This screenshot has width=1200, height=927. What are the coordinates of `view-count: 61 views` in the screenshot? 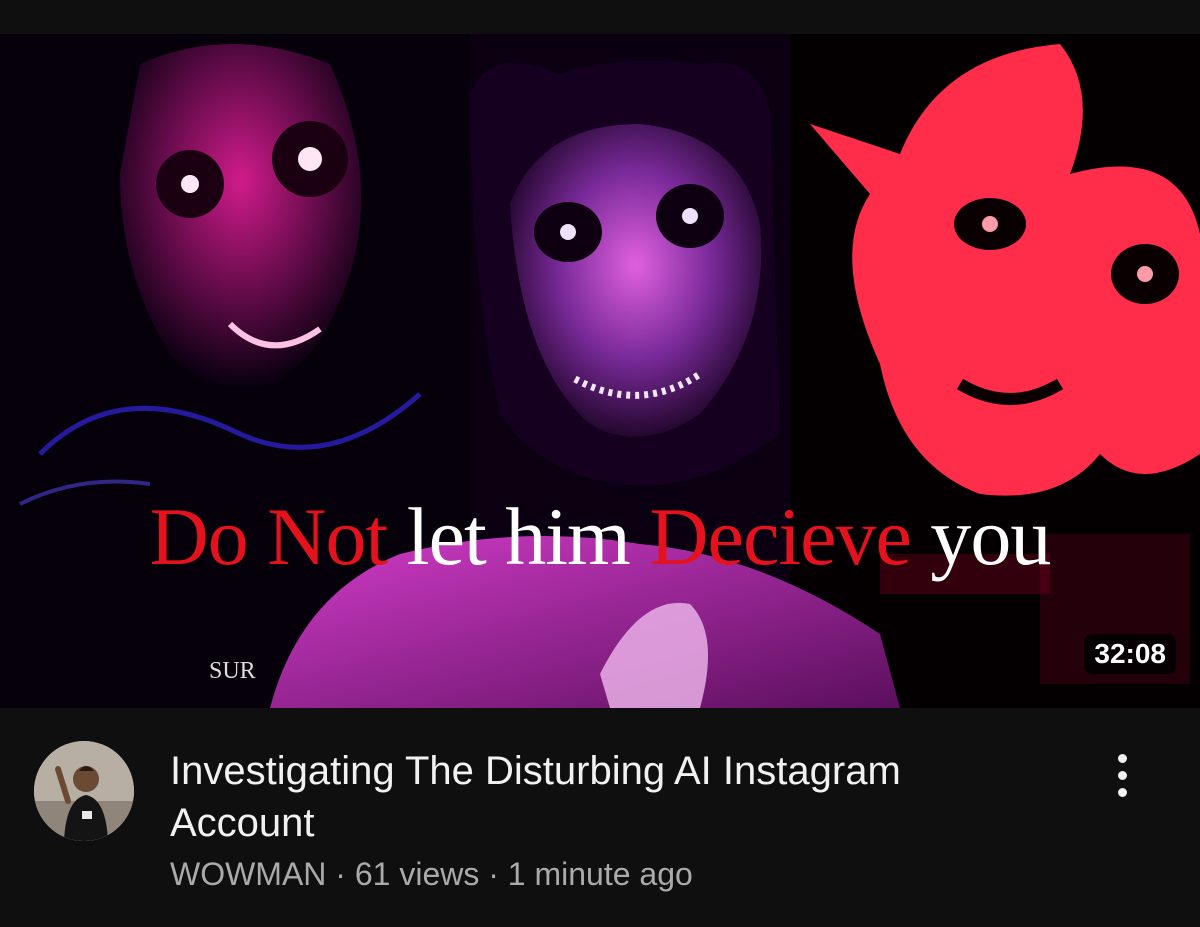 It's located at (417, 874).